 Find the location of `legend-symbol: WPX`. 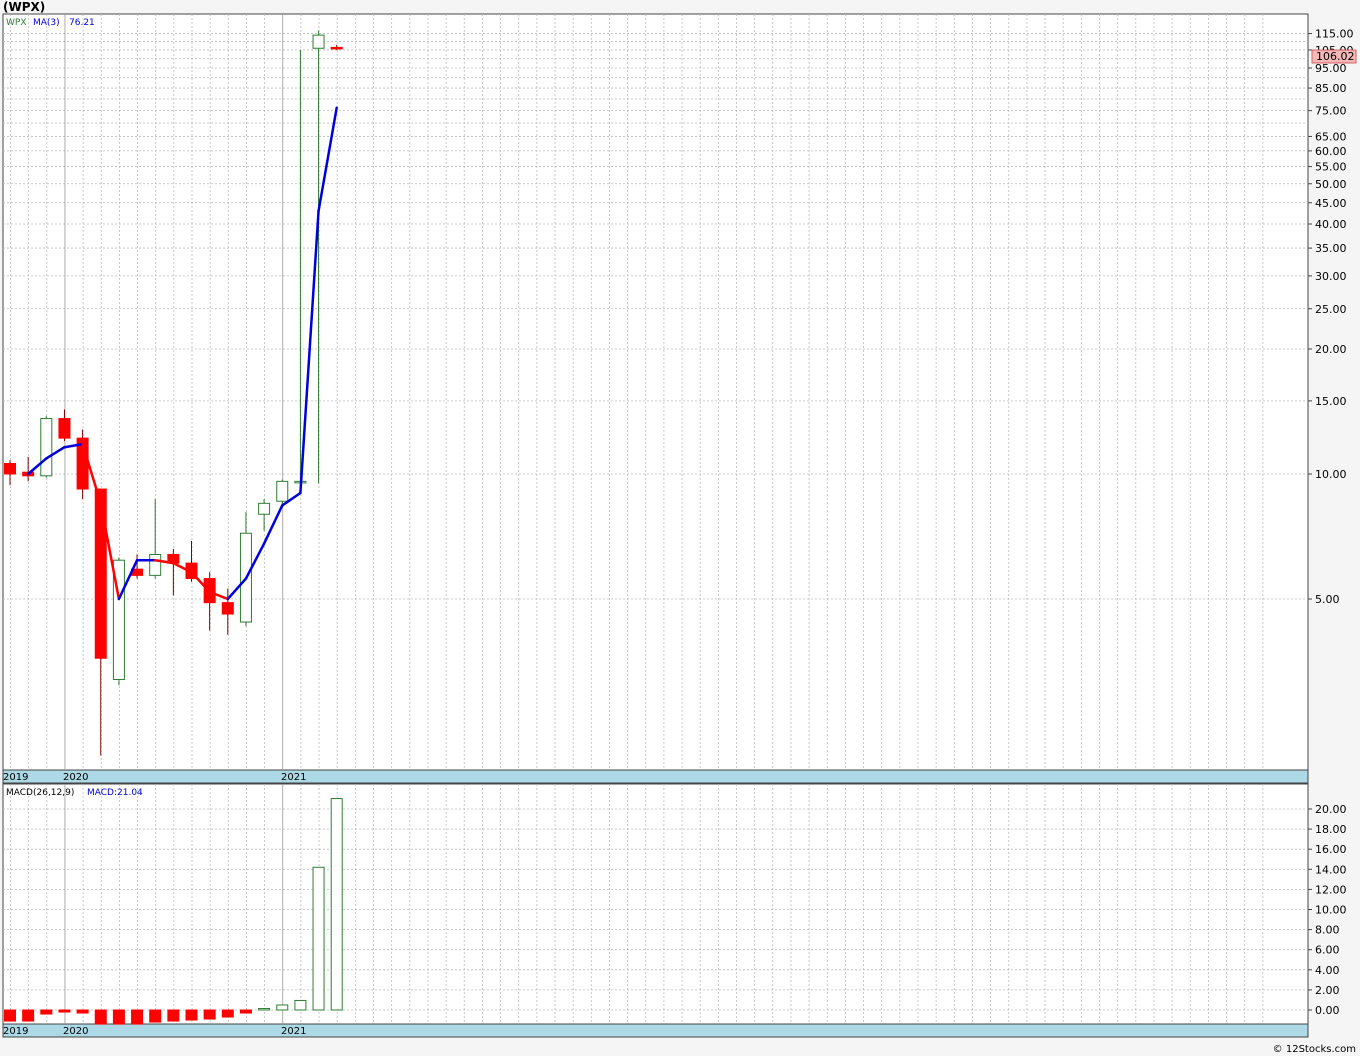

legend-symbol: WPX is located at coordinates (16, 23).